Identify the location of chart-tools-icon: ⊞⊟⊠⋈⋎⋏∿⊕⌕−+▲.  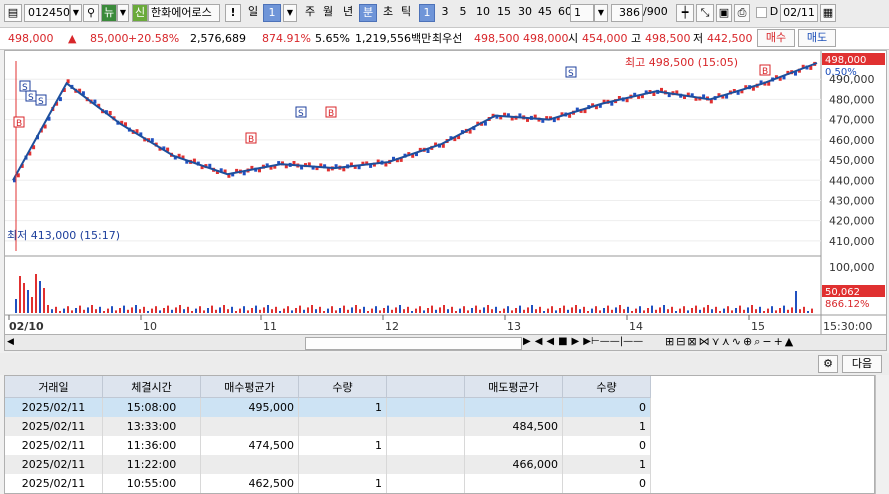
(730, 342).